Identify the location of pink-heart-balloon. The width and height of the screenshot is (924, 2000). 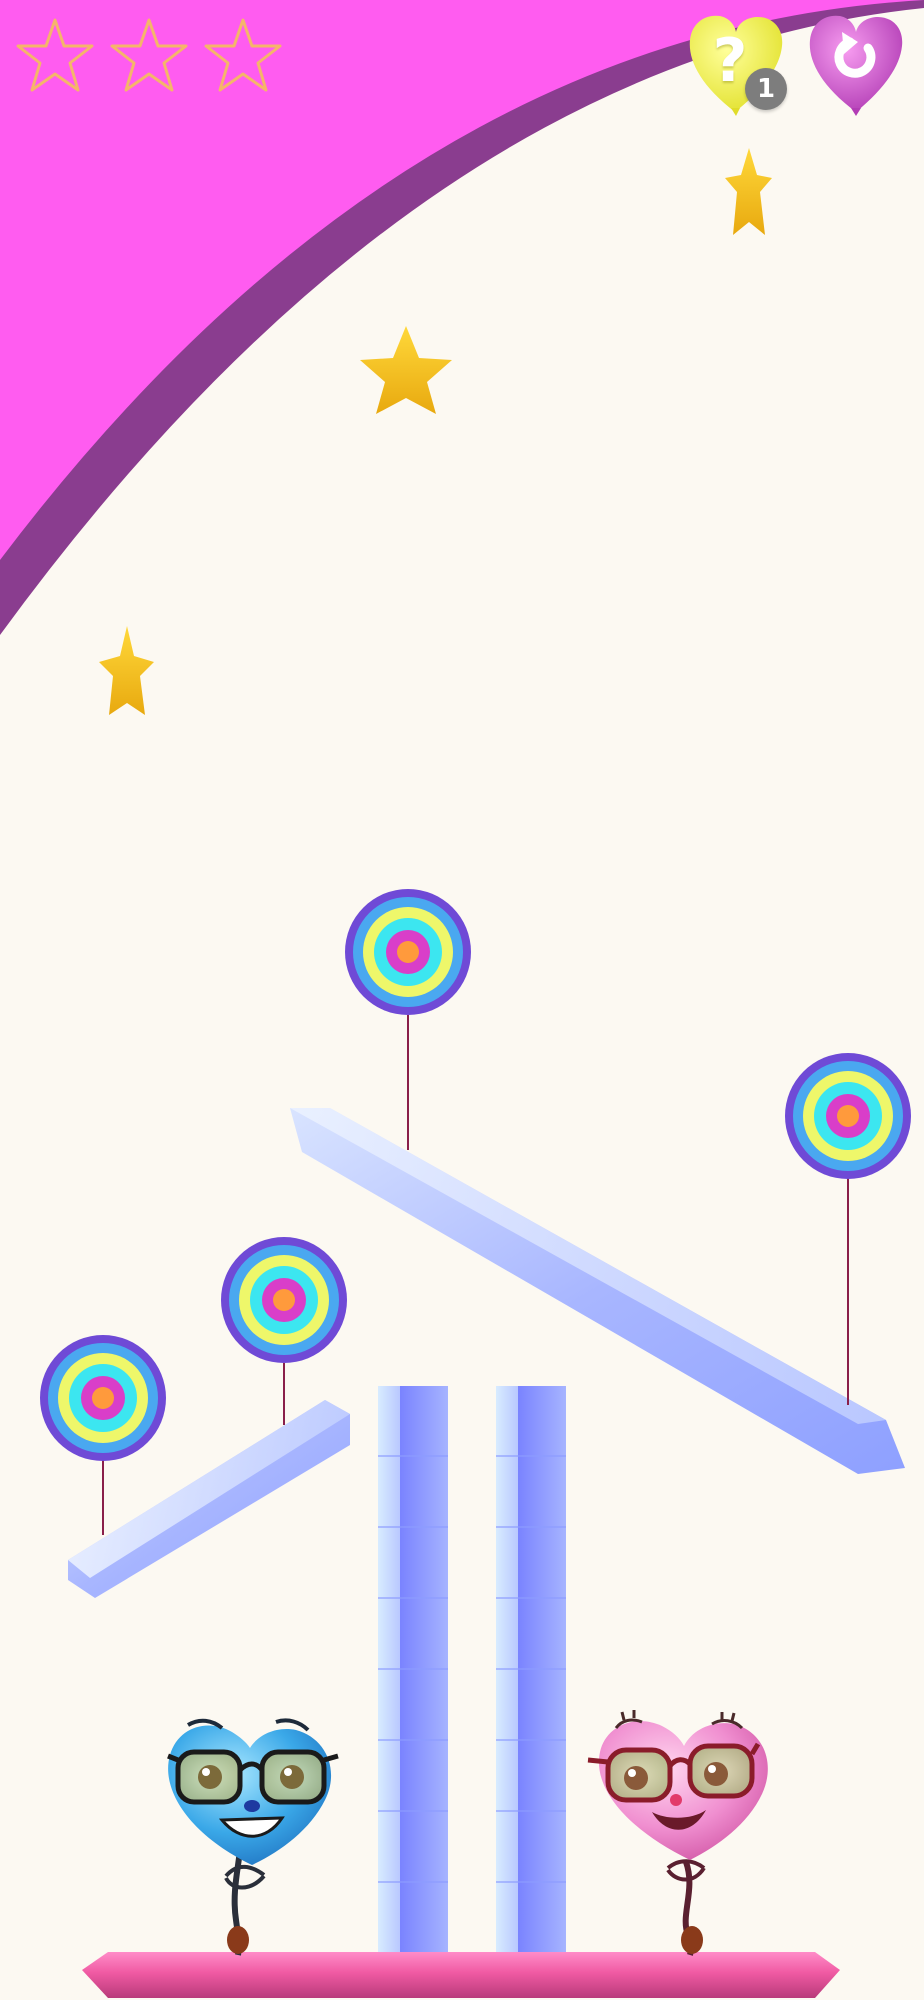
(677, 1833).